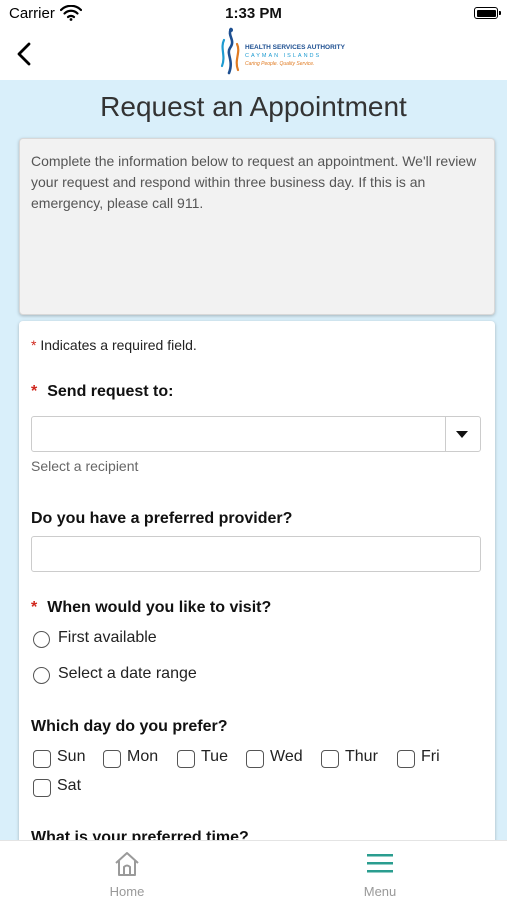 This screenshot has width=507, height=901. Describe the element at coordinates (462, 434) in the screenshot. I see `caret-down-icon` at that location.